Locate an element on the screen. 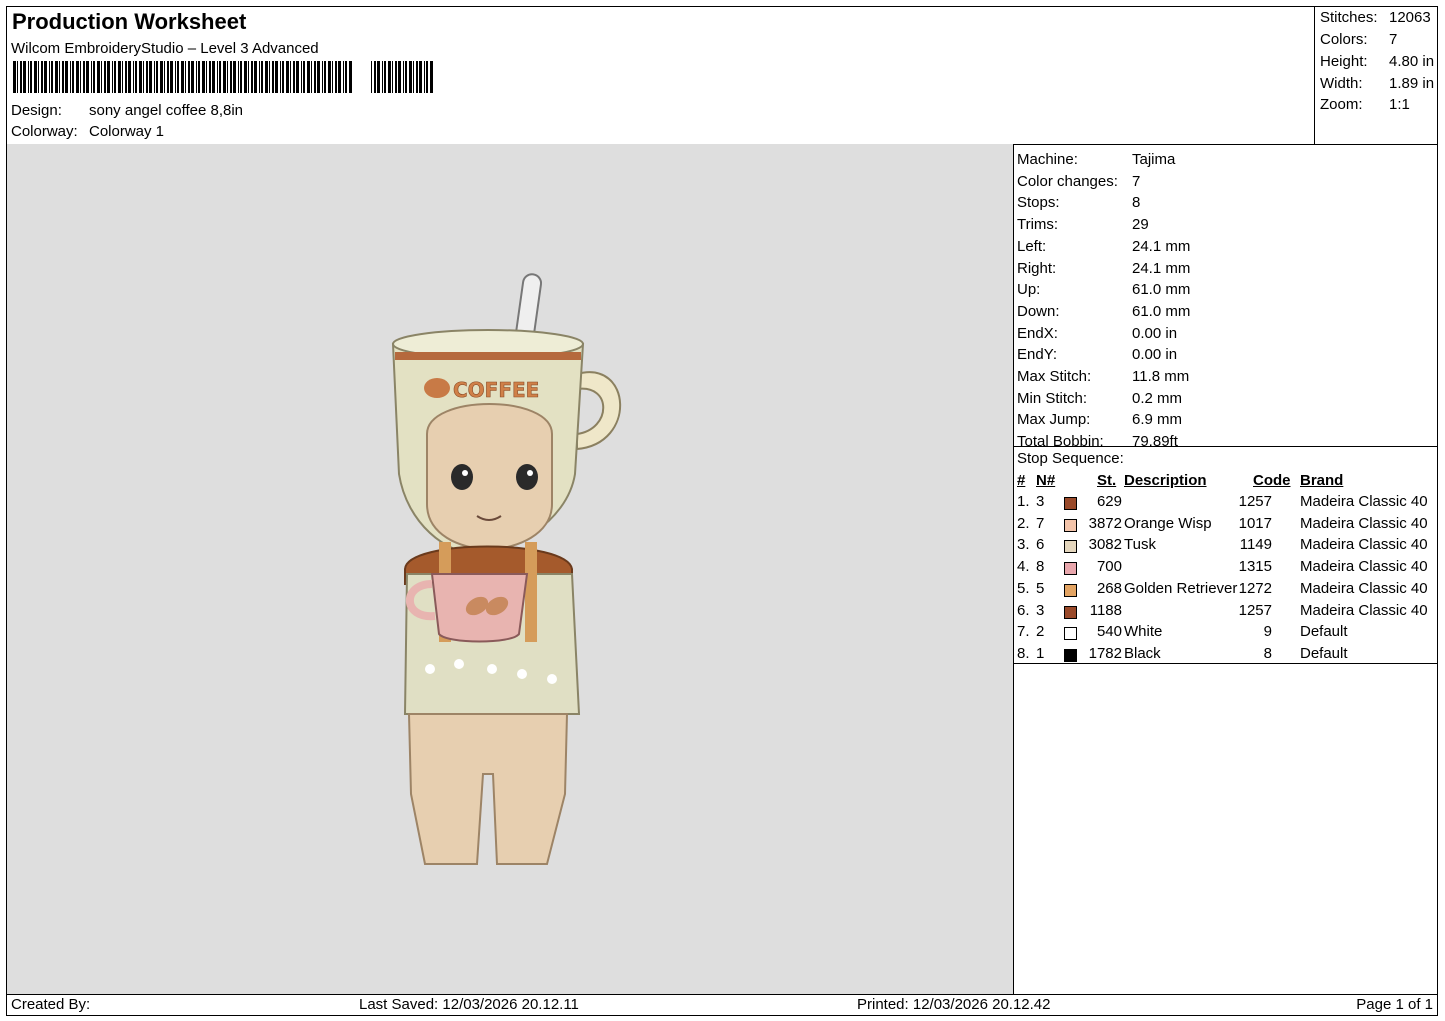 This screenshot has height=1021, width=1445. thread-code: 8 is located at coordinates (1267, 653).